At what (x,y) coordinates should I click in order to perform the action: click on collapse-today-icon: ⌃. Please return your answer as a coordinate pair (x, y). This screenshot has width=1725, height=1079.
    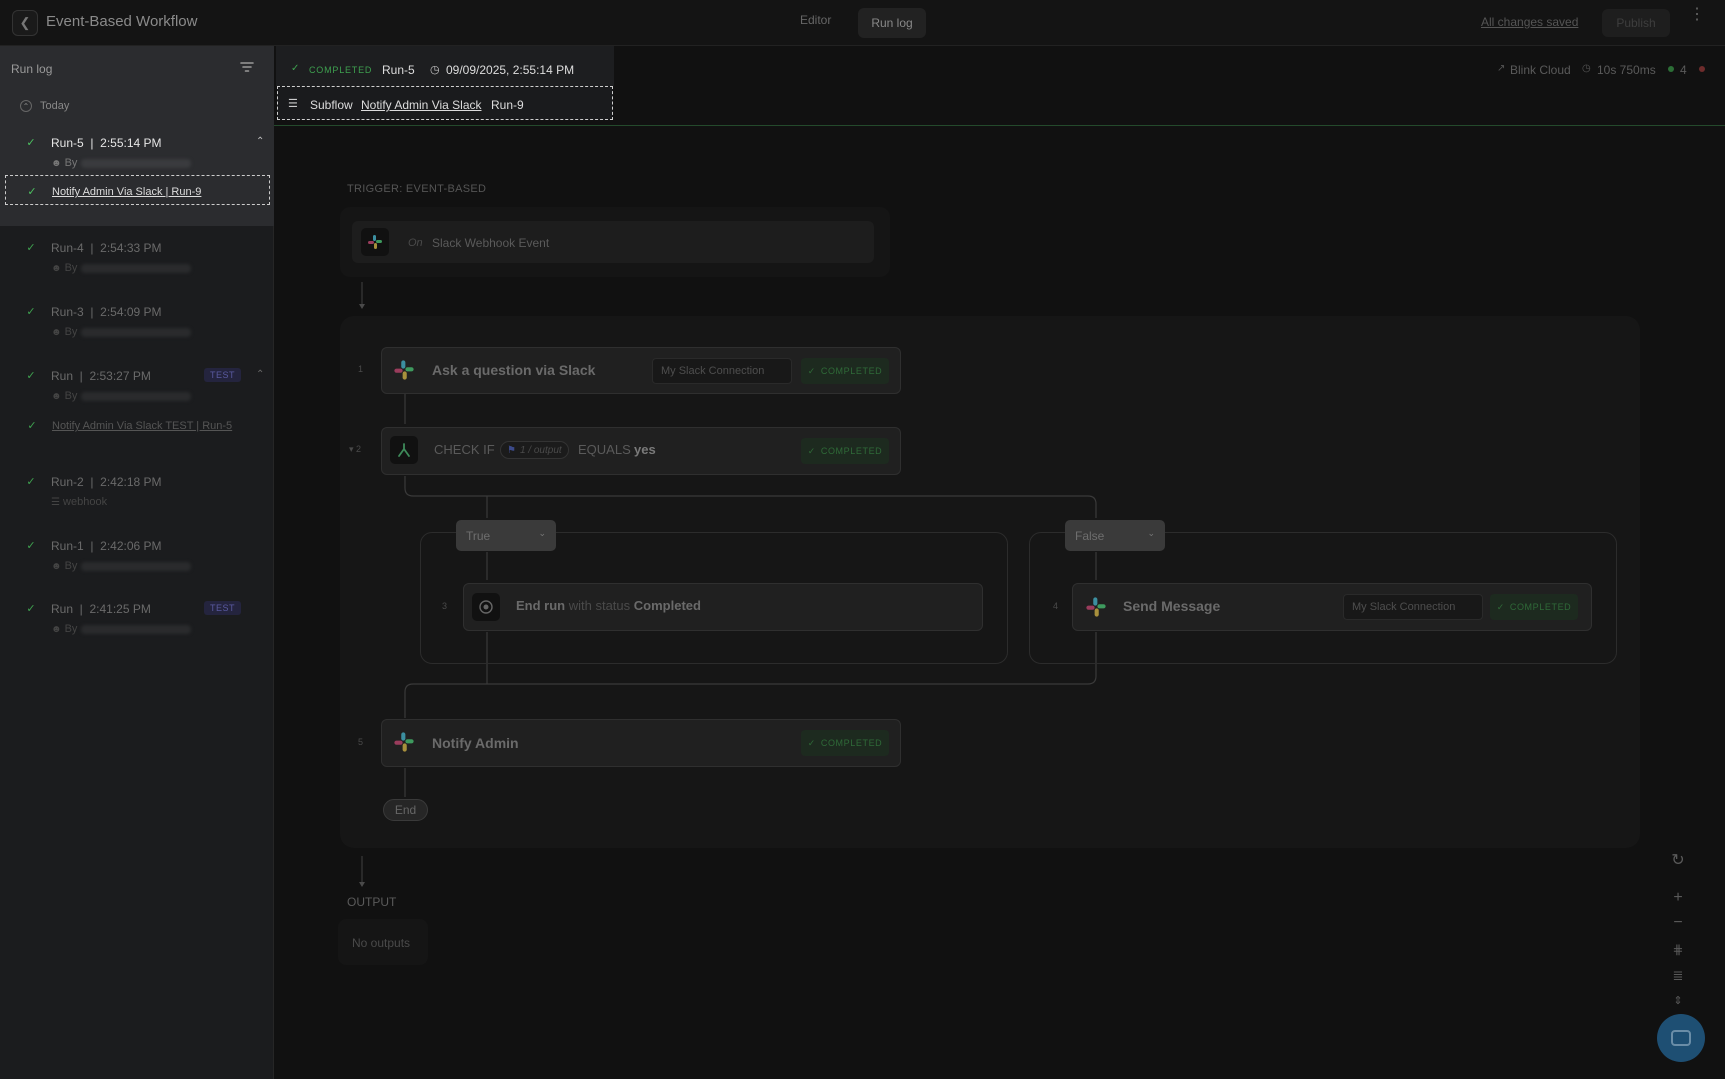
    Looking at the image, I should click on (26, 106).